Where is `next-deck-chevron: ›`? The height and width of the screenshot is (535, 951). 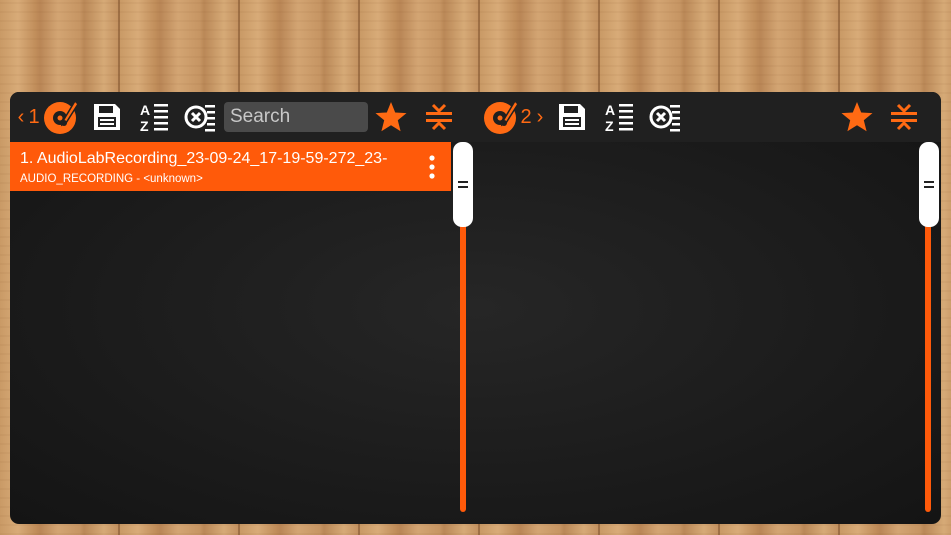 next-deck-chevron: › is located at coordinates (540, 117).